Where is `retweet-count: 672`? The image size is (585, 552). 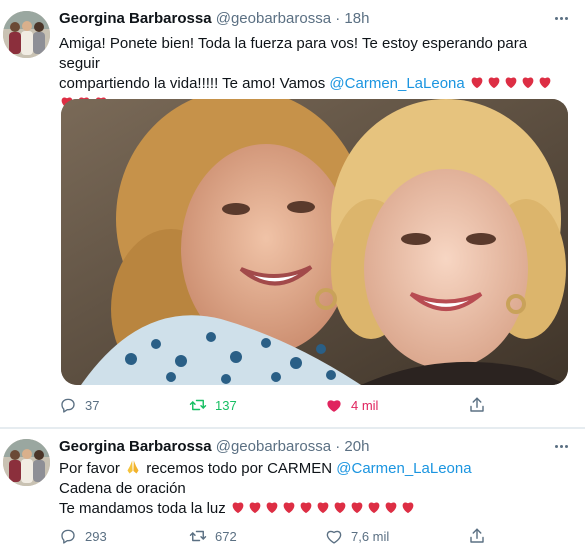 retweet-count: 672 is located at coordinates (226, 536).